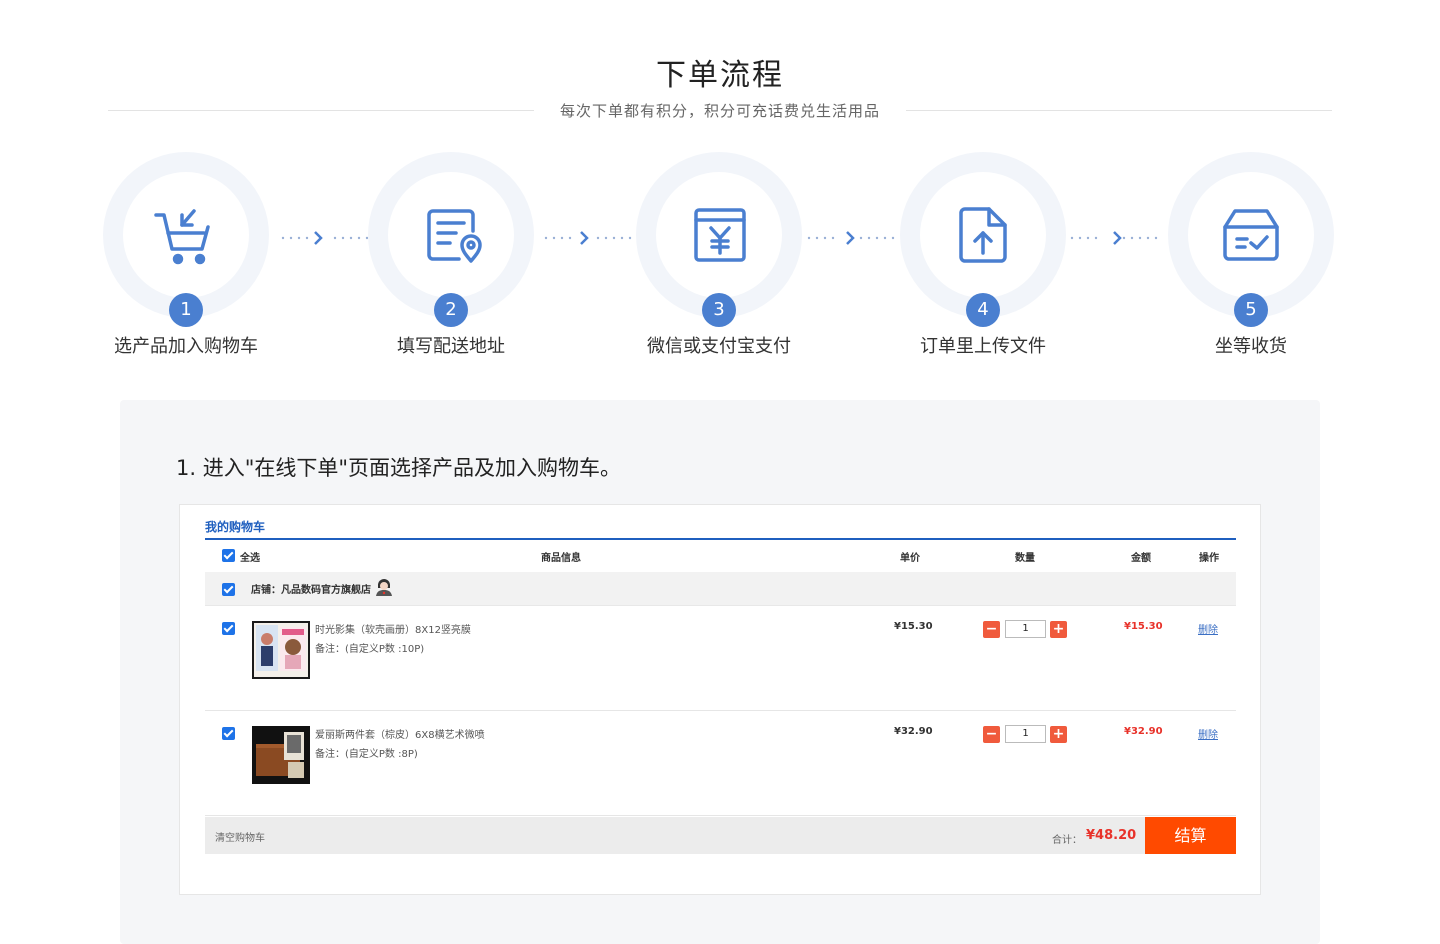 This screenshot has width=1440, height=944. I want to click on total-label: 合计：, so click(1067, 840).